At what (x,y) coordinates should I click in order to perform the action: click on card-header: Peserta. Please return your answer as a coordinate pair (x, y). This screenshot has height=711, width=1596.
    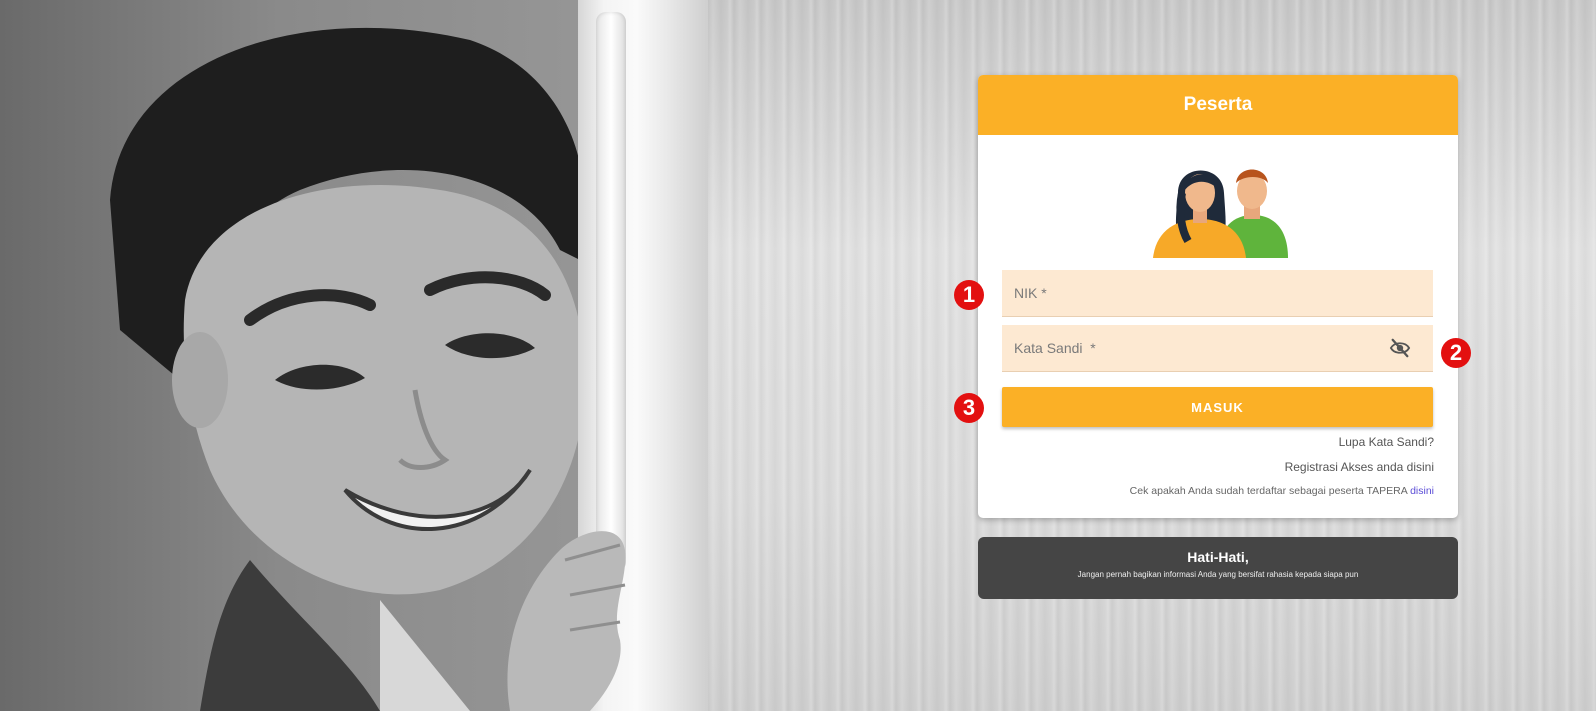
    Looking at the image, I should click on (1218, 105).